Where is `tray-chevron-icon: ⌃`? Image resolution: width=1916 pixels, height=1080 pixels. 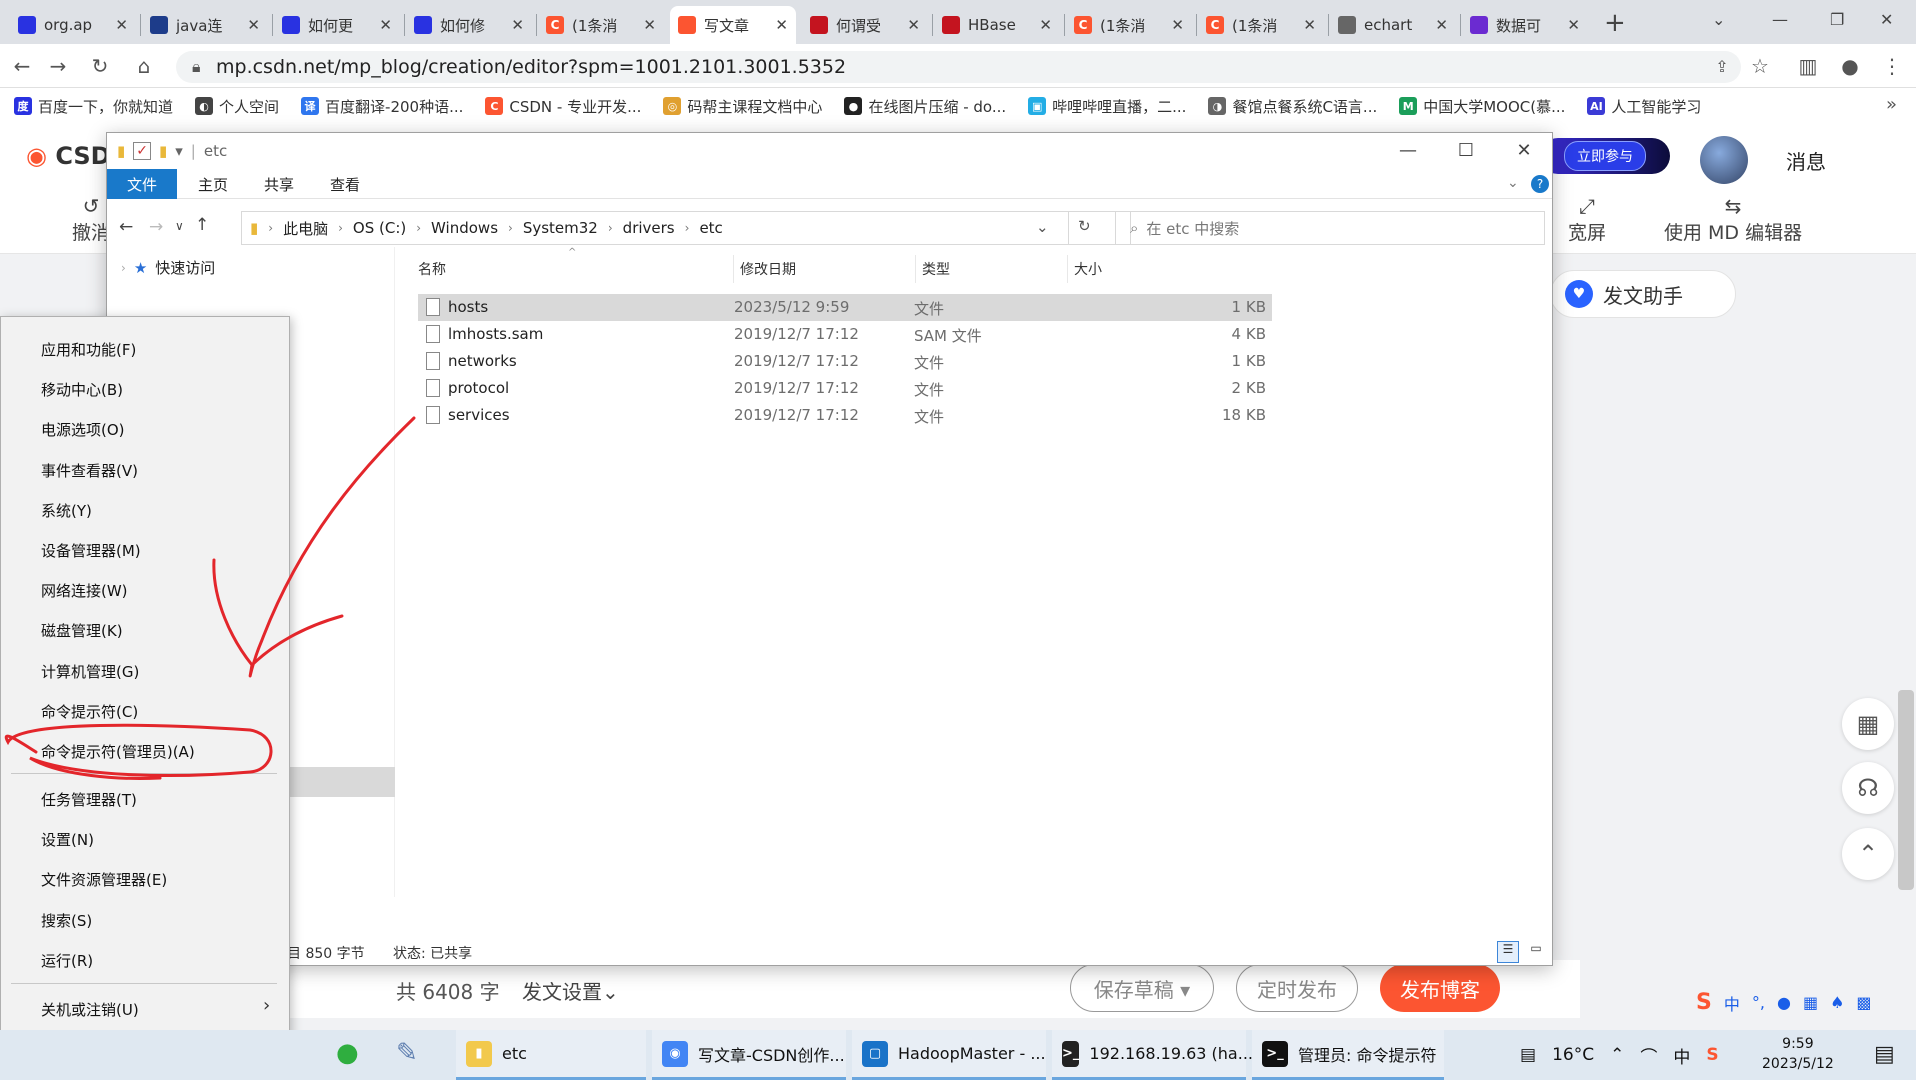 tray-chevron-icon: ⌃ is located at coordinates (1617, 1055).